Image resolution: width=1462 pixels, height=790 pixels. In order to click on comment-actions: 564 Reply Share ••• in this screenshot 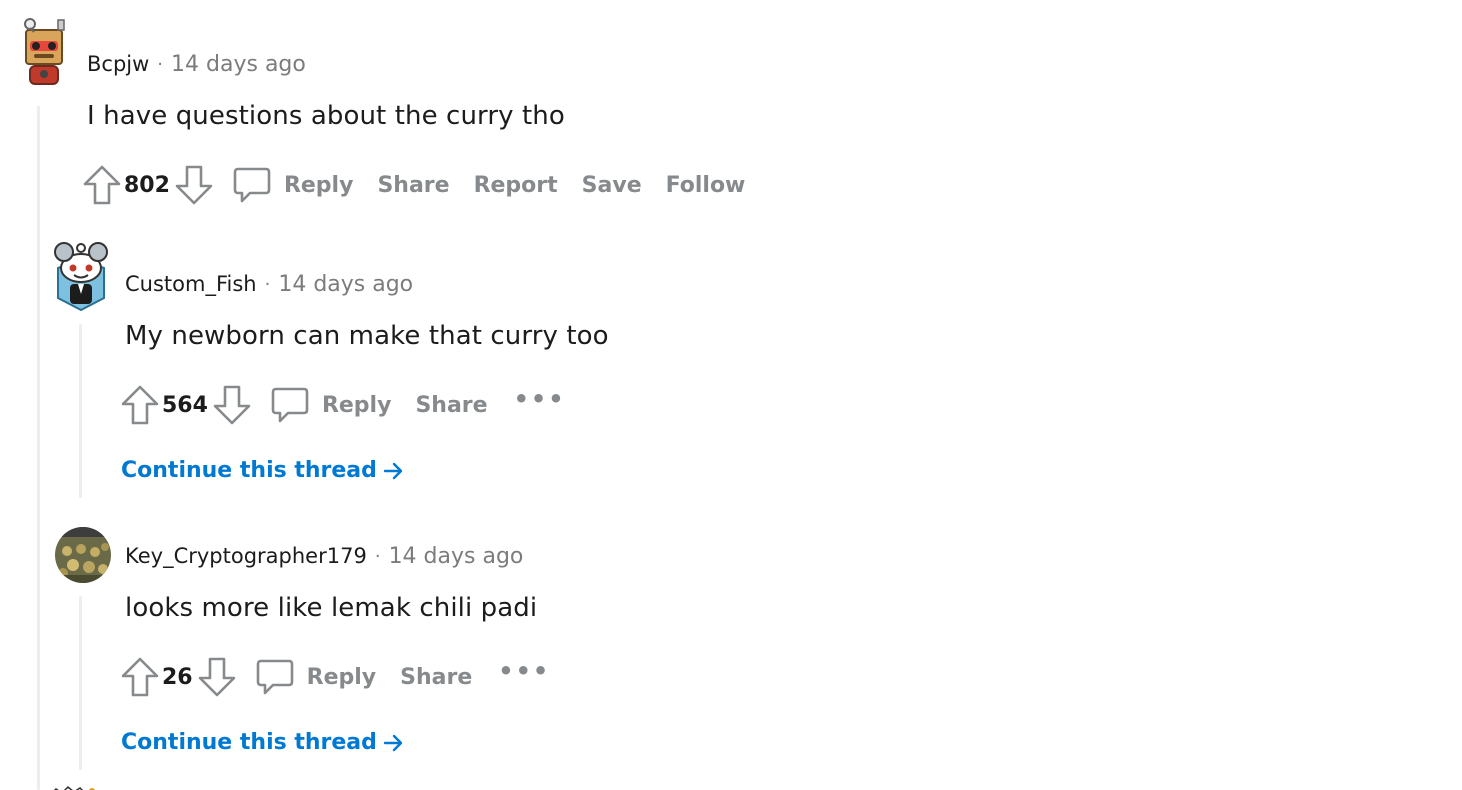, I will do `click(343, 405)`.